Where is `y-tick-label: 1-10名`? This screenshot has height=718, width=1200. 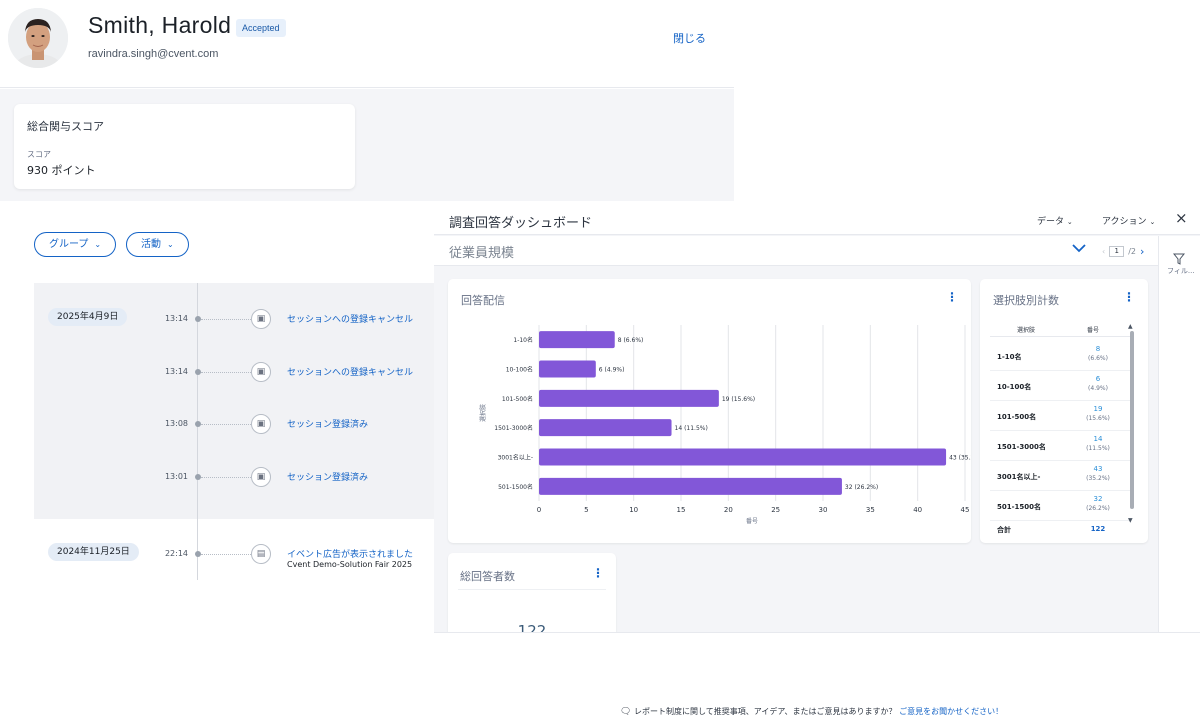 y-tick-label: 1-10名 is located at coordinates (523, 340).